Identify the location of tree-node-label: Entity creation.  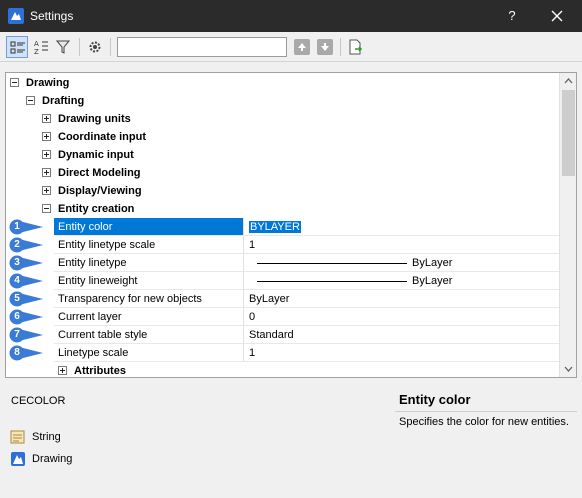
(96, 209).